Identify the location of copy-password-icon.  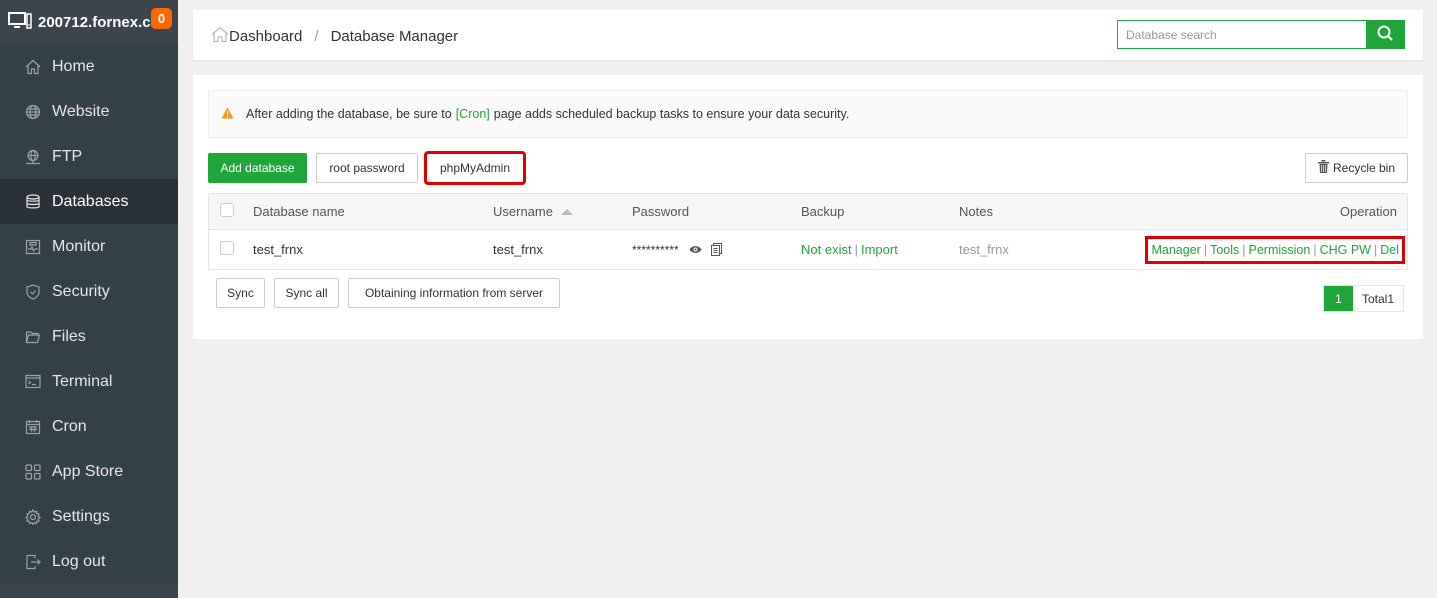
(716, 249).